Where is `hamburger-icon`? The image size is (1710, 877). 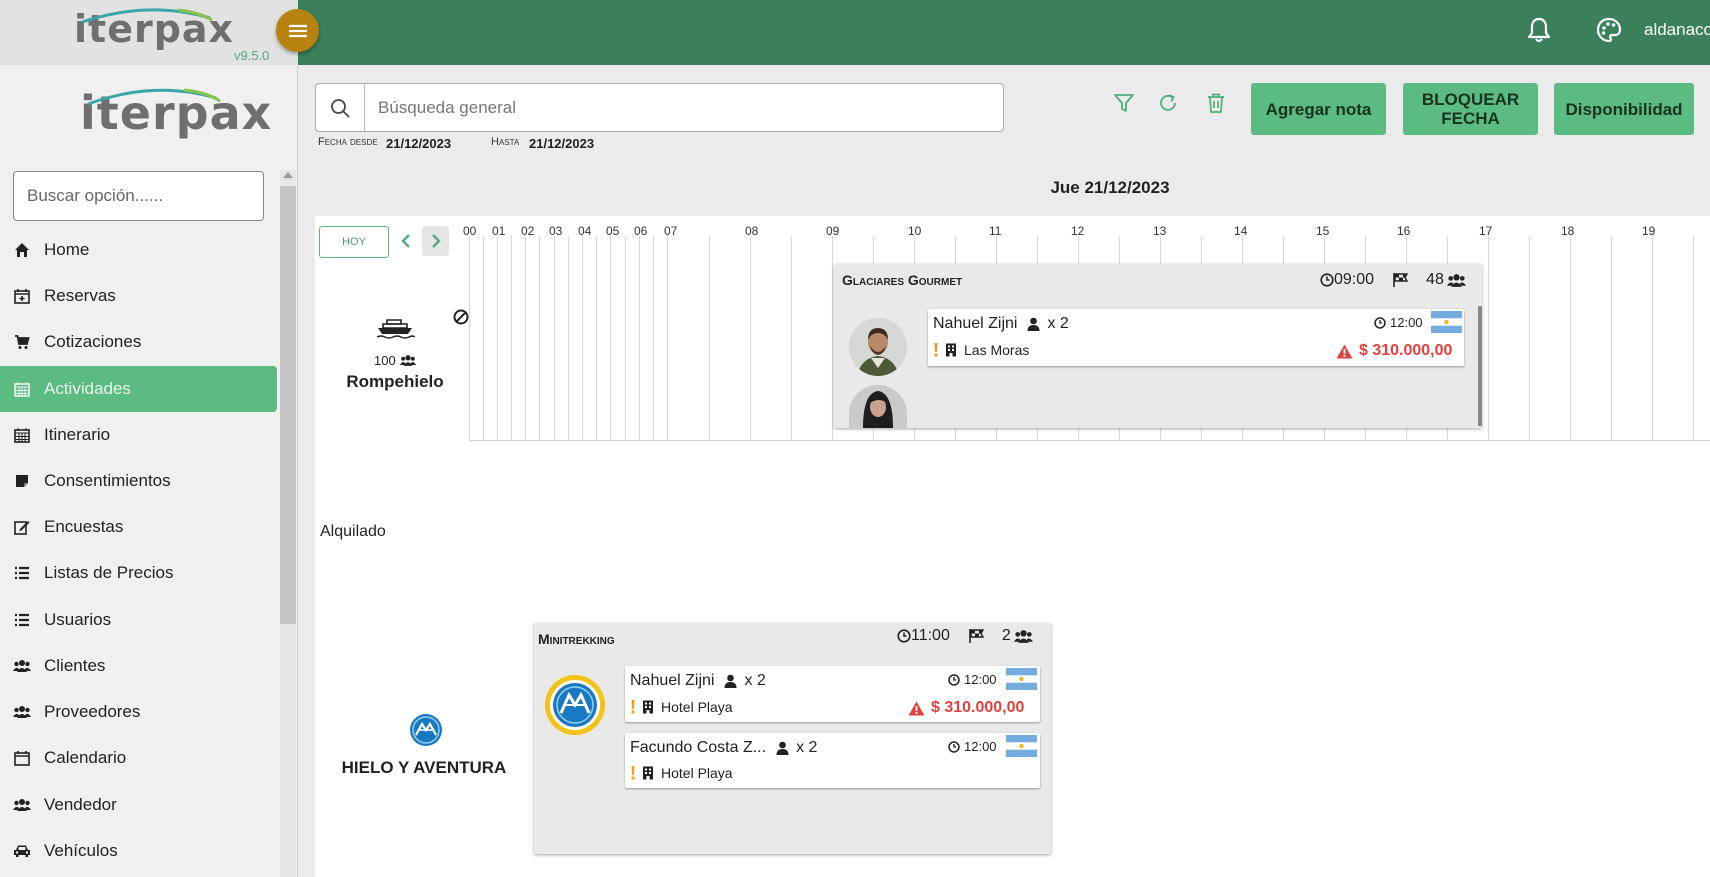 hamburger-icon is located at coordinates (297, 30).